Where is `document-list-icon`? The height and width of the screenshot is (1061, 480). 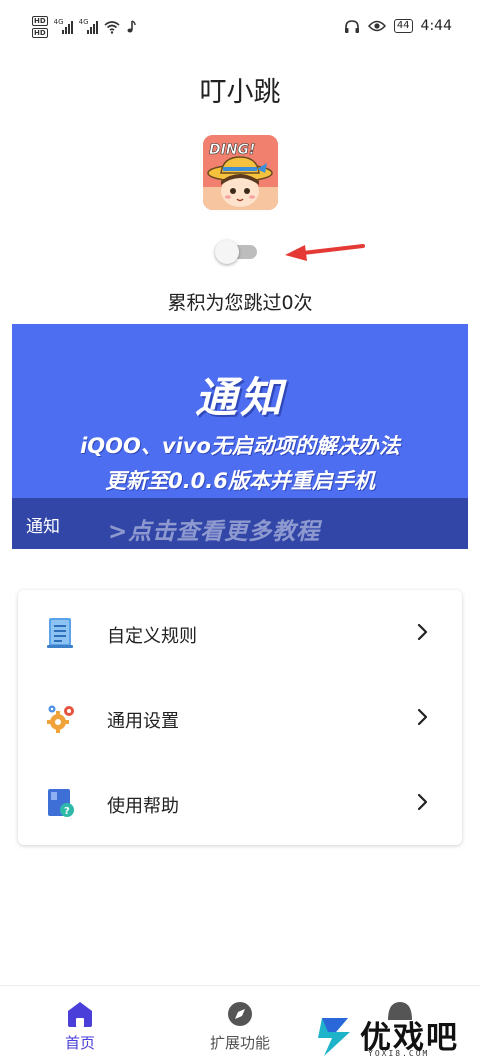
document-list-icon is located at coordinates (60, 633).